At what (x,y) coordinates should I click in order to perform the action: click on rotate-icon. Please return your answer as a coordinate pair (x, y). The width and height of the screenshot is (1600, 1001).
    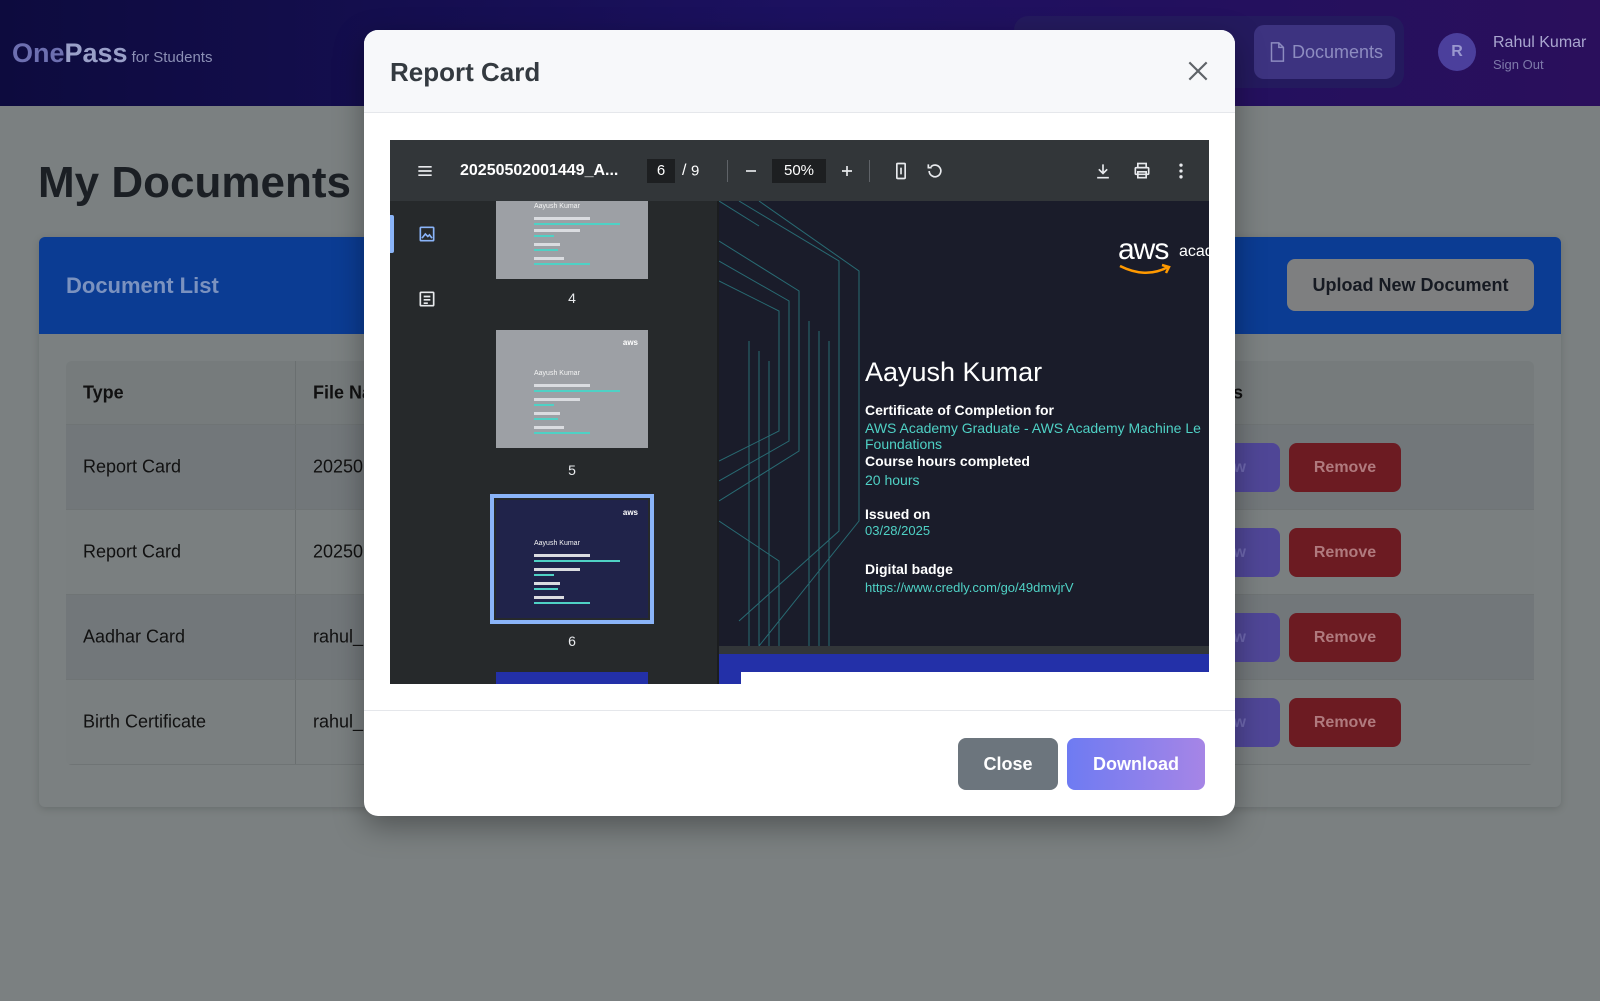
    Looking at the image, I should click on (935, 171).